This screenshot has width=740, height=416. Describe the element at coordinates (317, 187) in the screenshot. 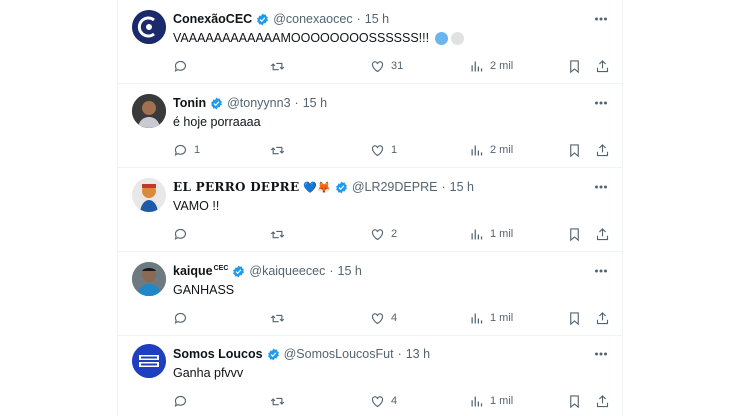

I see `name-emoji: 💙🦊` at that location.